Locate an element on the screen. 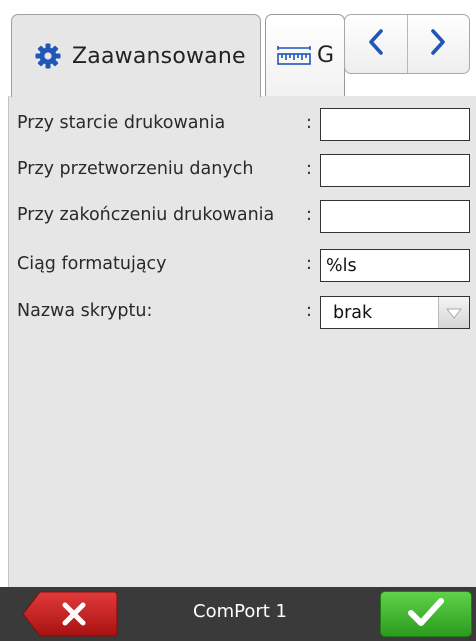 The image size is (476, 641). tab-advanced: Zaawansowane is located at coordinates (136, 55).